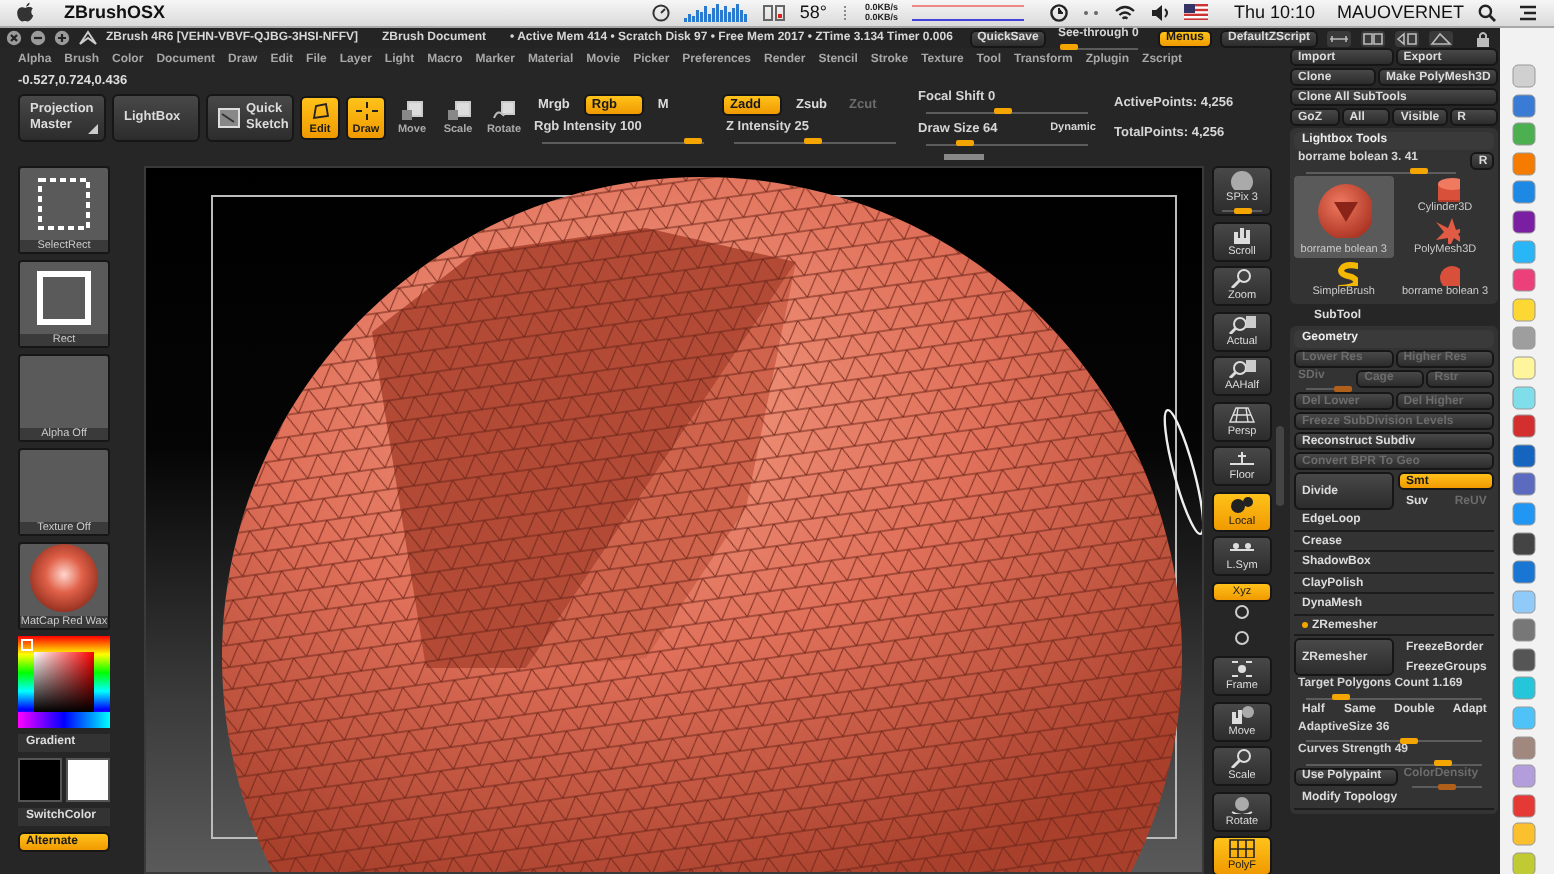  What do you see at coordinates (773, 12) in the screenshot?
I see `battery-icon` at bounding box center [773, 12].